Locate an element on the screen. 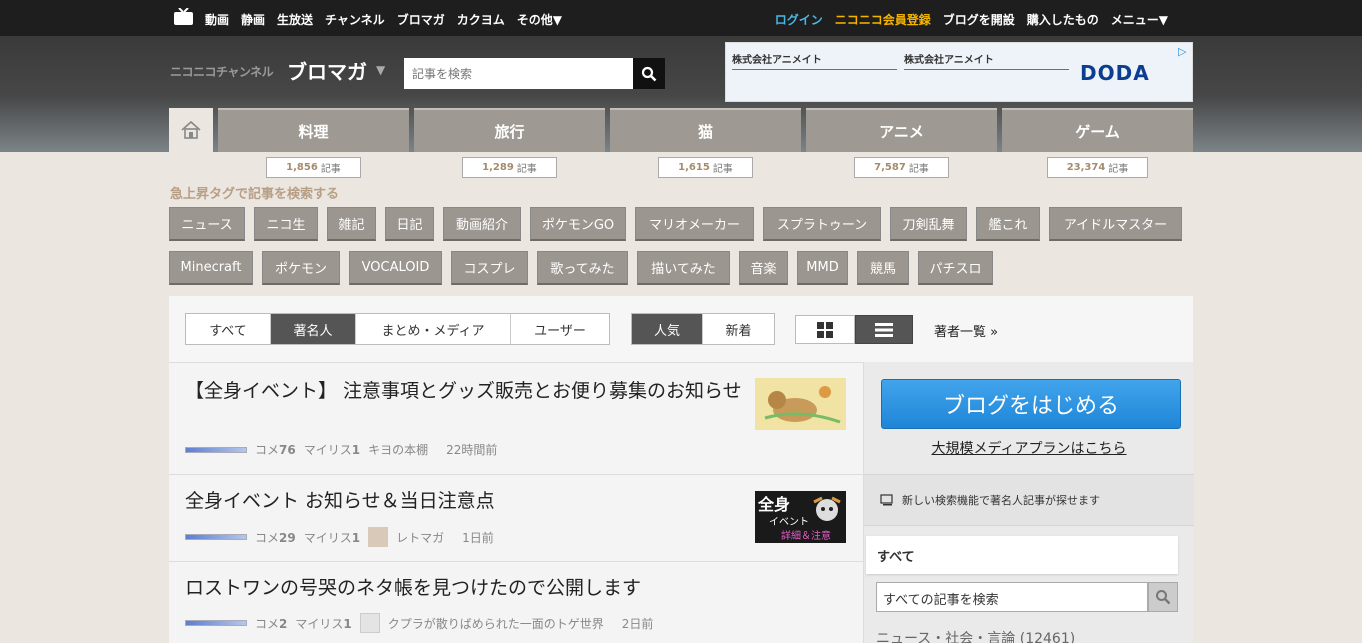 The image size is (1362, 643). article-meta: コメ2 マイリス1 クプラが散りばめられた一面のトゲ世界 2日前 is located at coordinates (419, 623).